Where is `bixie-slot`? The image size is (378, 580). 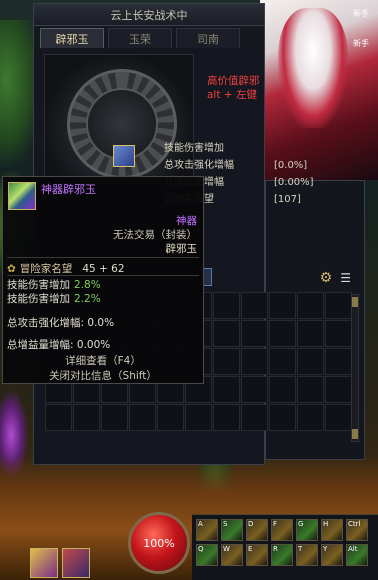 bixie-slot is located at coordinates (124, 156).